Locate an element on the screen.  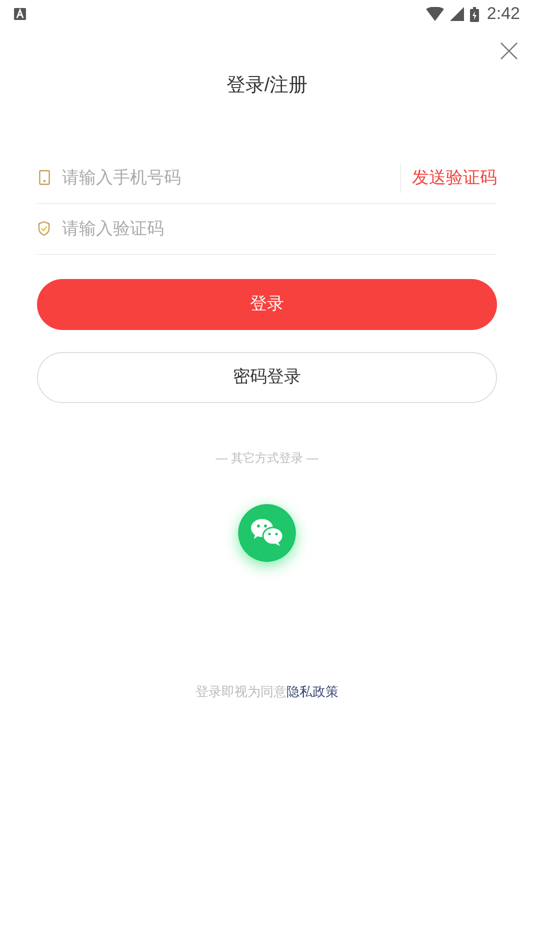
wechat-login-button is located at coordinates (267, 533).